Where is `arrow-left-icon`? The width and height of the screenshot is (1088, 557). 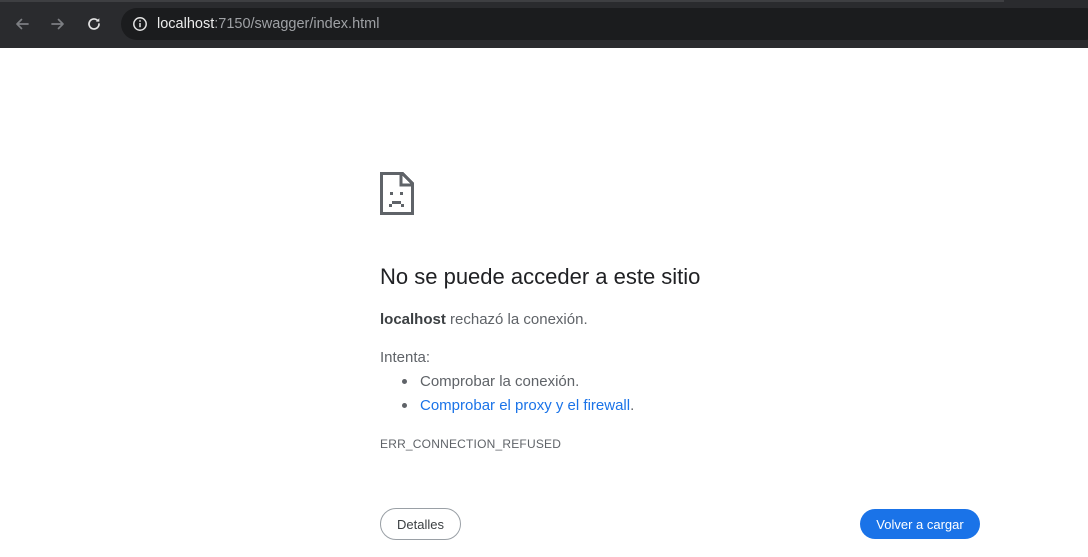
arrow-left-icon is located at coordinates (22, 24).